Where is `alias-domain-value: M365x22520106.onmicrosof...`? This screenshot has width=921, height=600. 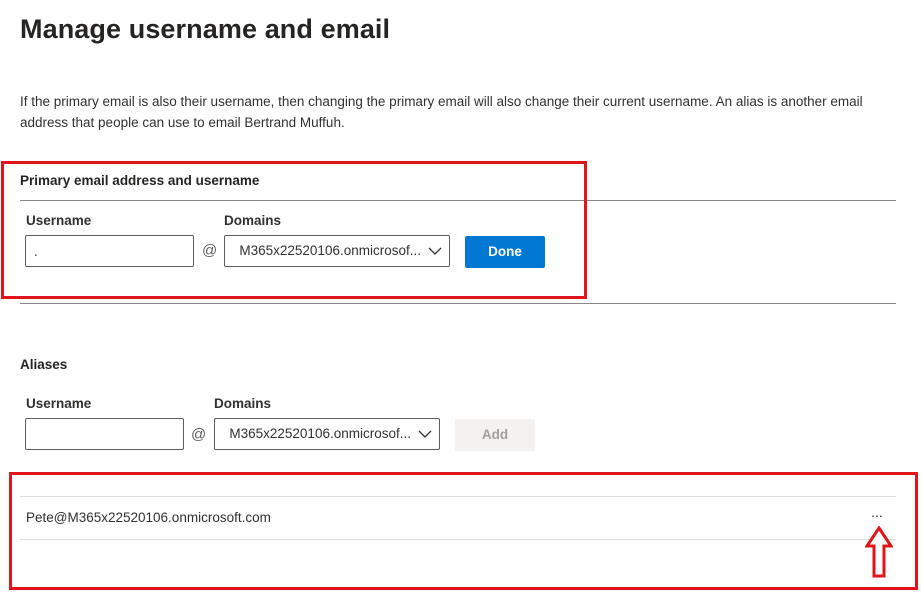
alias-domain-value: M365x22520106.onmicrosof... is located at coordinates (320, 433).